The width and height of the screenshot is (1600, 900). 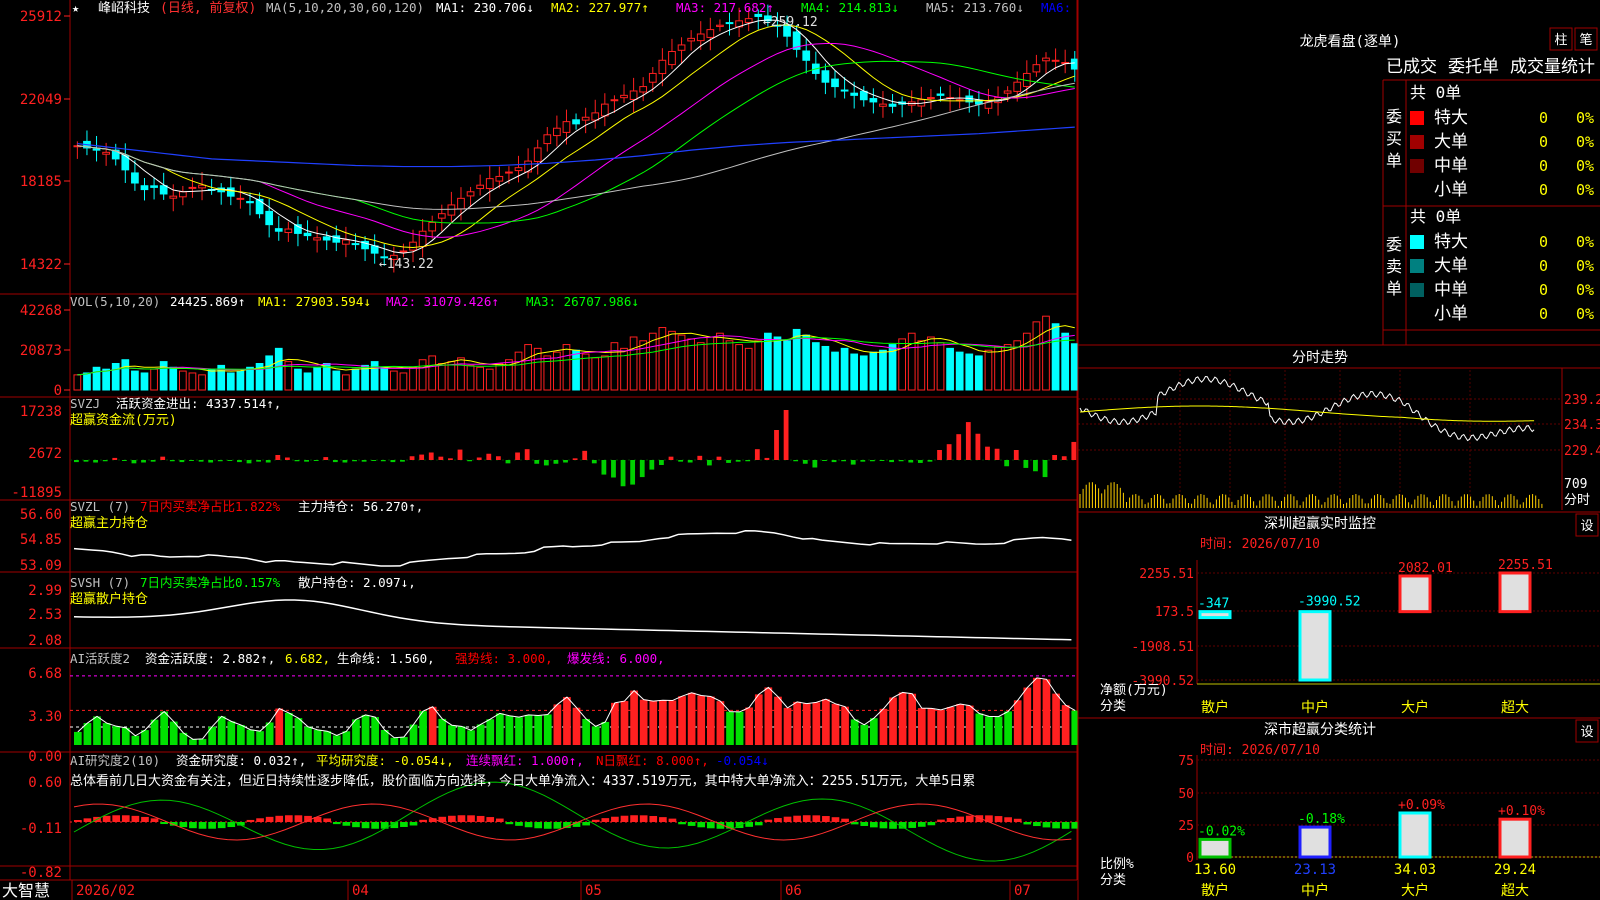 What do you see at coordinates (1515, 708) in the screenshot?
I see `monitor-category: 超大` at bounding box center [1515, 708].